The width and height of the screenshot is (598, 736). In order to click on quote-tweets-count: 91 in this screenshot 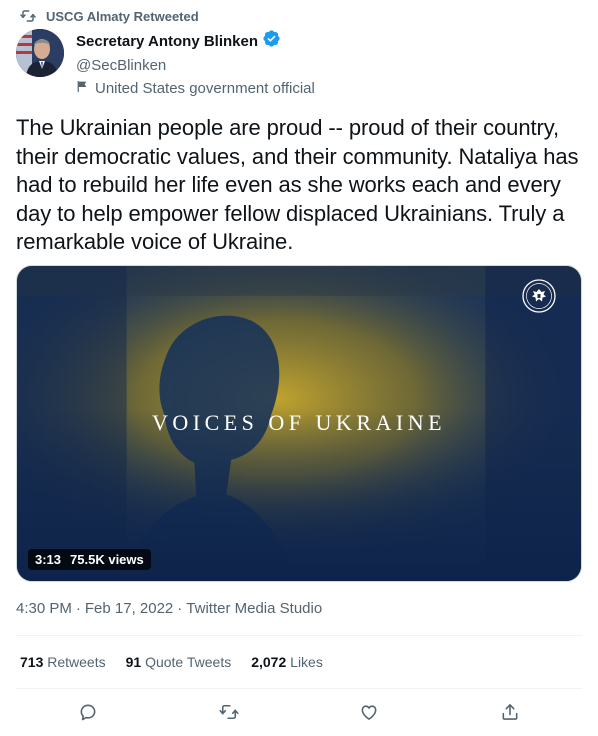, I will do `click(133, 662)`.